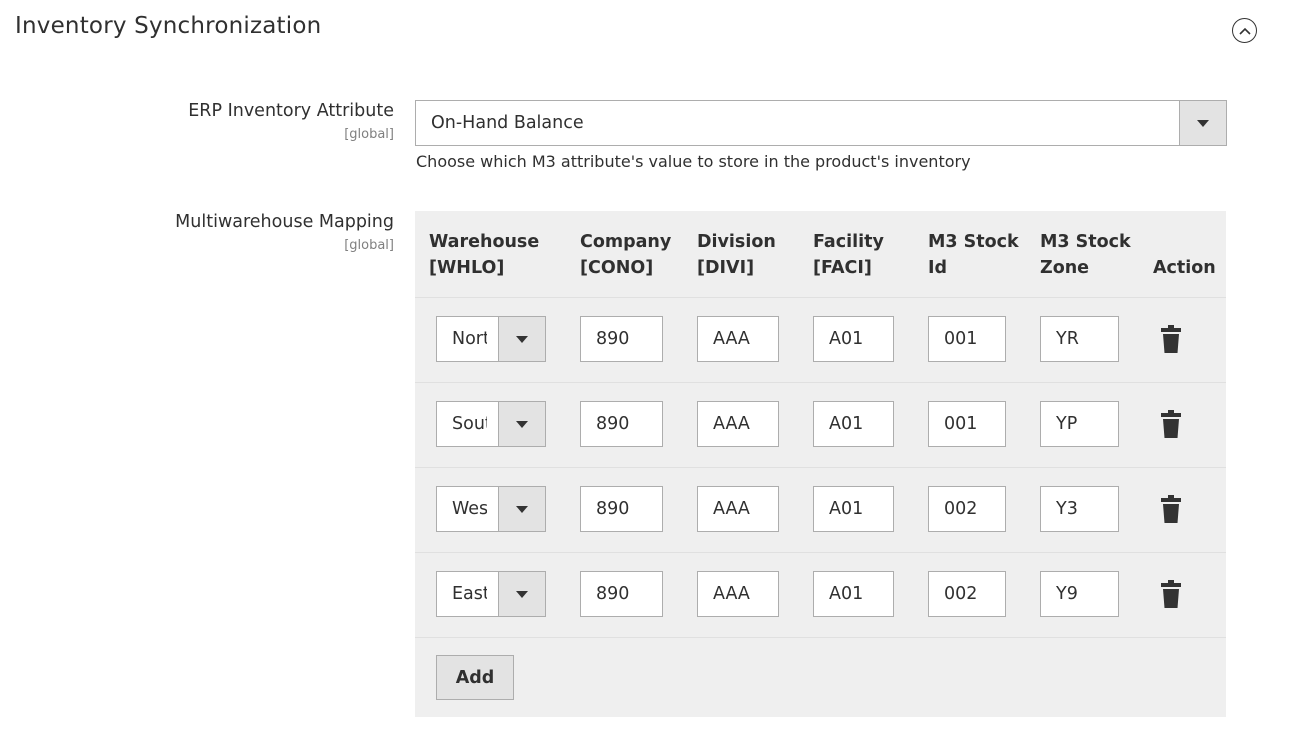  Describe the element at coordinates (626, 255) in the screenshot. I see `column-header-company: Company [CONO]` at that location.